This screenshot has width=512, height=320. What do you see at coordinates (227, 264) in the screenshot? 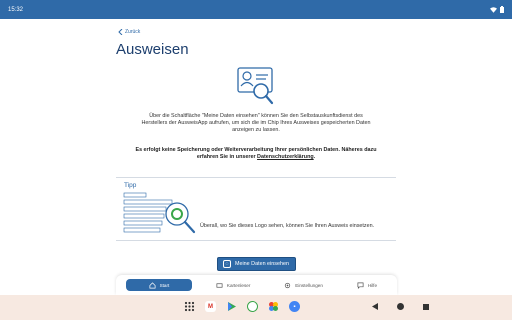
I see `eid-logo-icon: ◌` at bounding box center [227, 264].